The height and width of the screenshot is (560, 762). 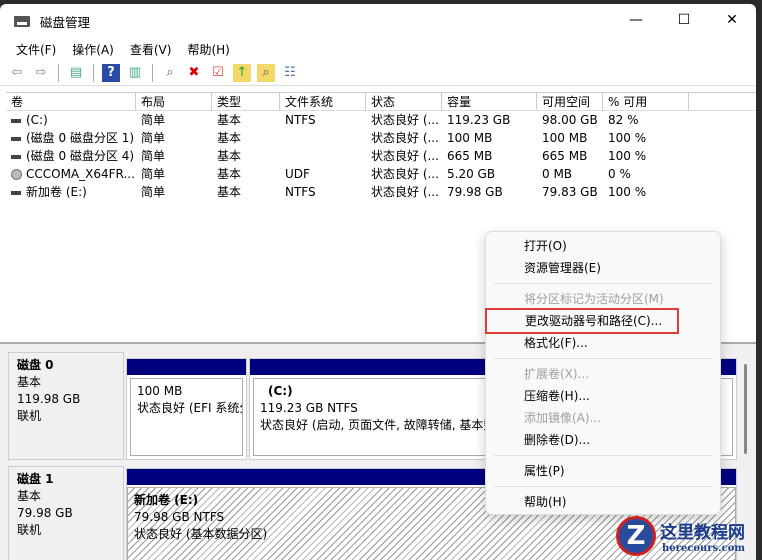 What do you see at coordinates (702, 533) in the screenshot?
I see `watermark-name: 这里教程网` at bounding box center [702, 533].